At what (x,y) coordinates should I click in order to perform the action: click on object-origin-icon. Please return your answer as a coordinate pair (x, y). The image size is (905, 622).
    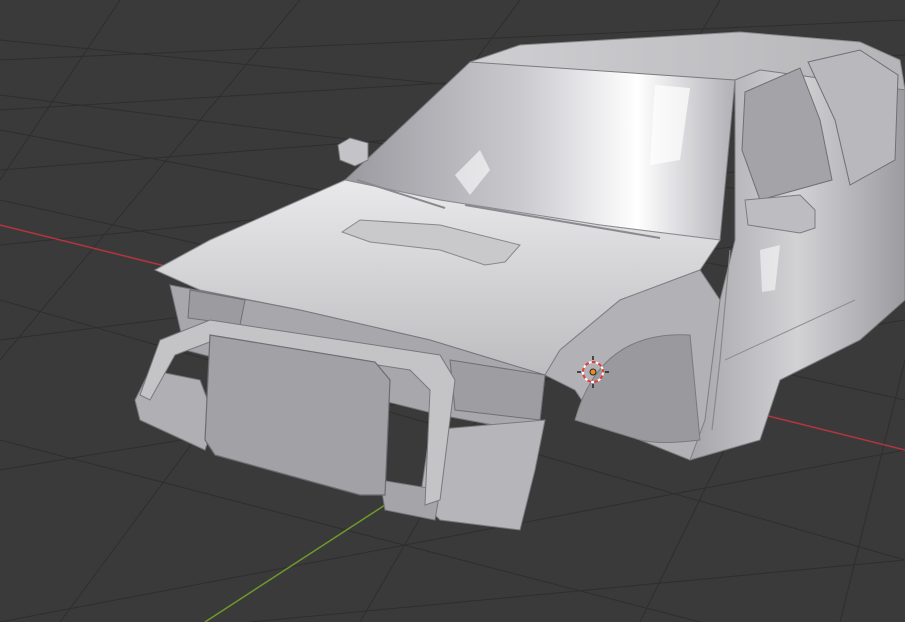
    Looking at the image, I should click on (593, 372).